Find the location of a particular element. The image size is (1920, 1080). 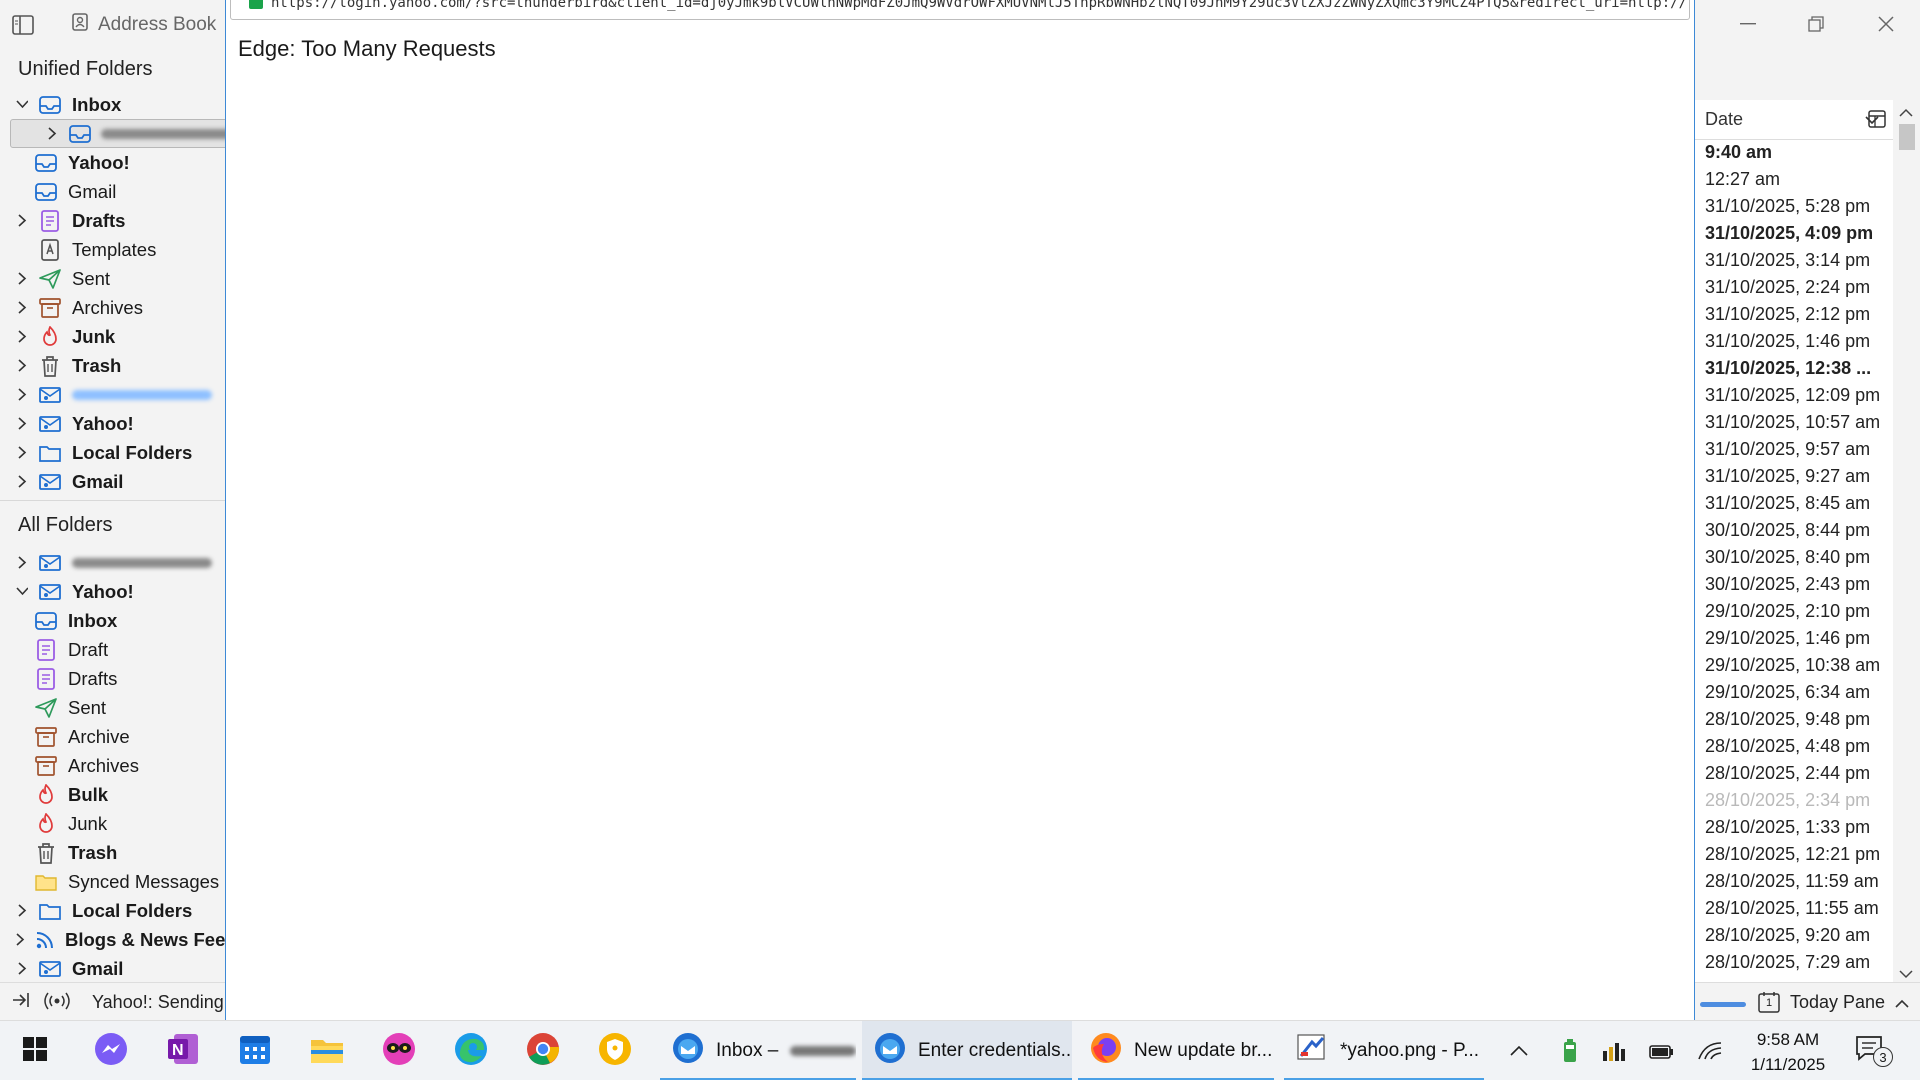

wifi-icon is located at coordinates (1710, 1051).